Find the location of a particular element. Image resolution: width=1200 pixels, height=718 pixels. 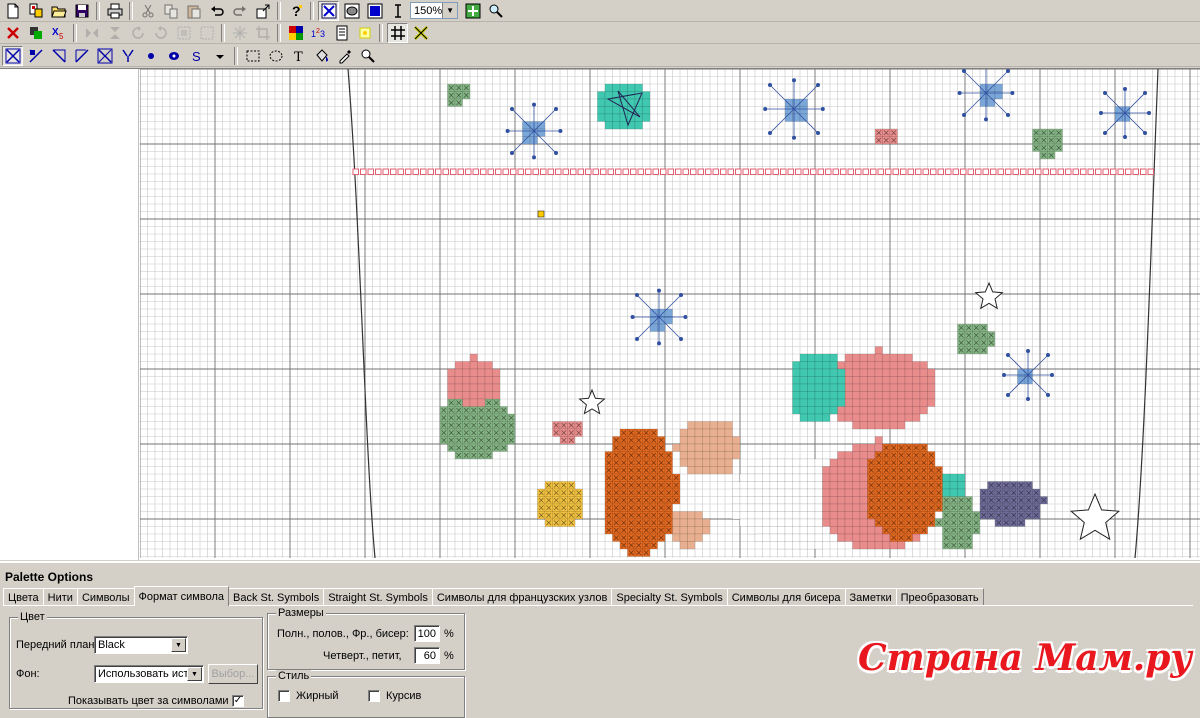

palette-tab: Символы is located at coordinates (105, 597).